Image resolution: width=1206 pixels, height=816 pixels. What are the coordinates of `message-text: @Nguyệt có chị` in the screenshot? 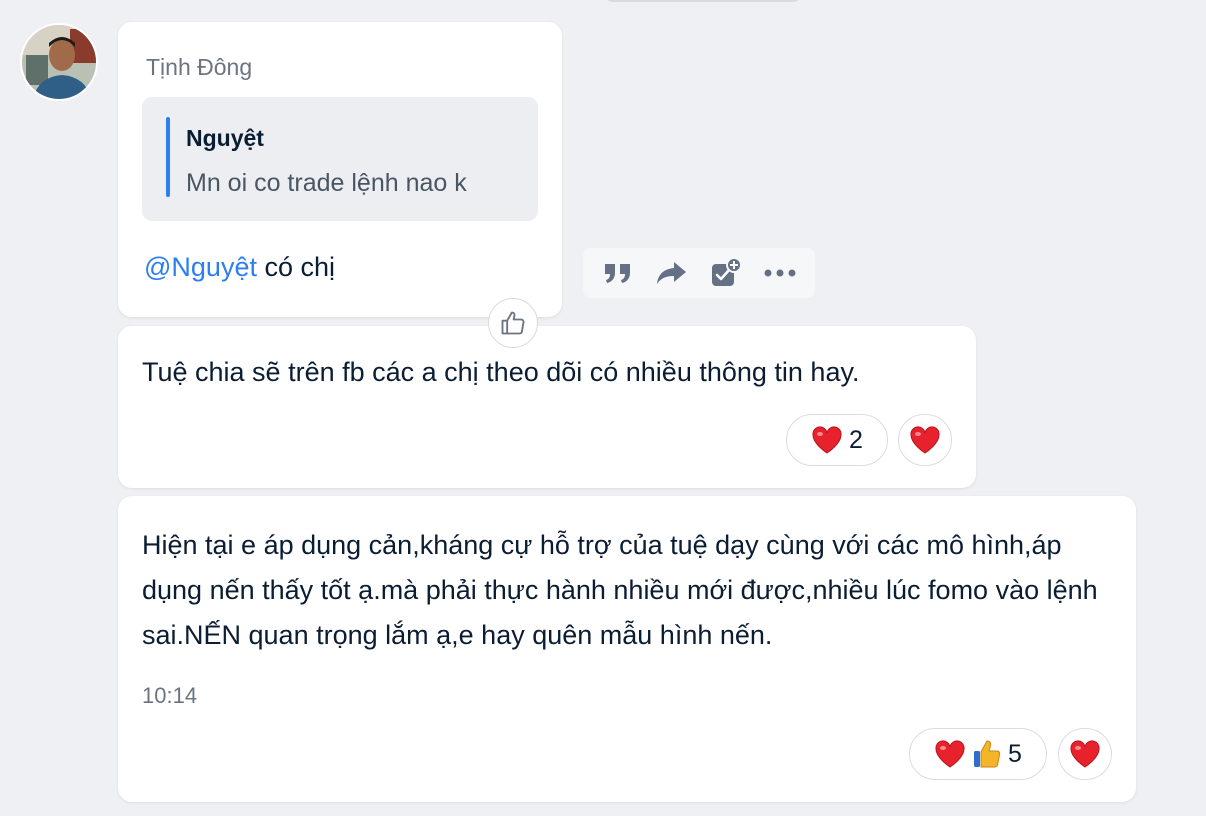 It's located at (239, 267).